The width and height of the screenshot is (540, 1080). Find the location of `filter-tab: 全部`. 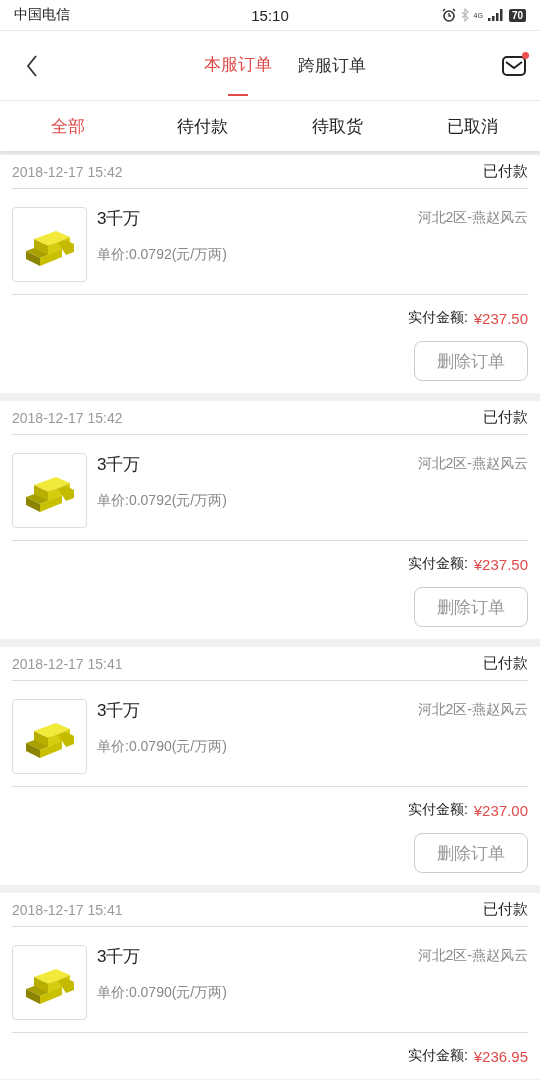

filter-tab: 全部 is located at coordinates (67, 126).